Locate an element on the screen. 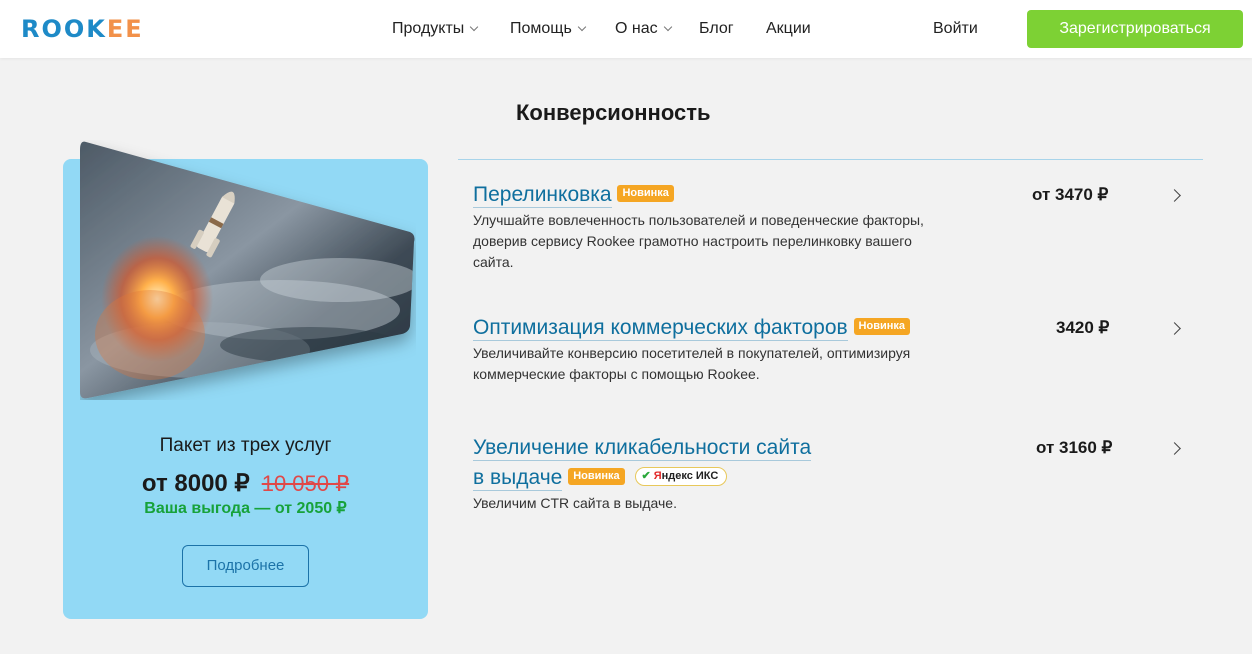  promo-price-row: от 8000 ₽ 10 050 ₽ is located at coordinates (245, 485).